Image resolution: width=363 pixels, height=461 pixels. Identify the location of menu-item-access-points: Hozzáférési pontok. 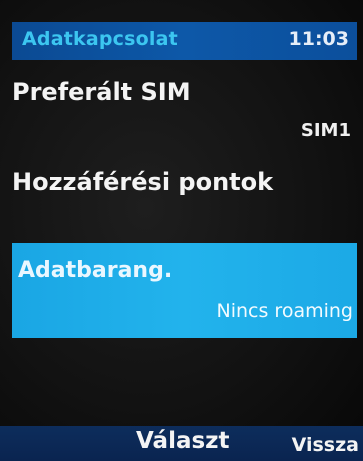
(184, 180).